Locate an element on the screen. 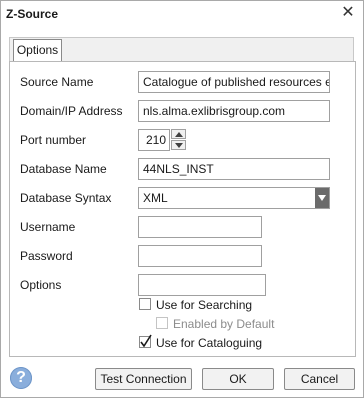 The image size is (364, 398). cancel-button: Cancel is located at coordinates (319, 379).